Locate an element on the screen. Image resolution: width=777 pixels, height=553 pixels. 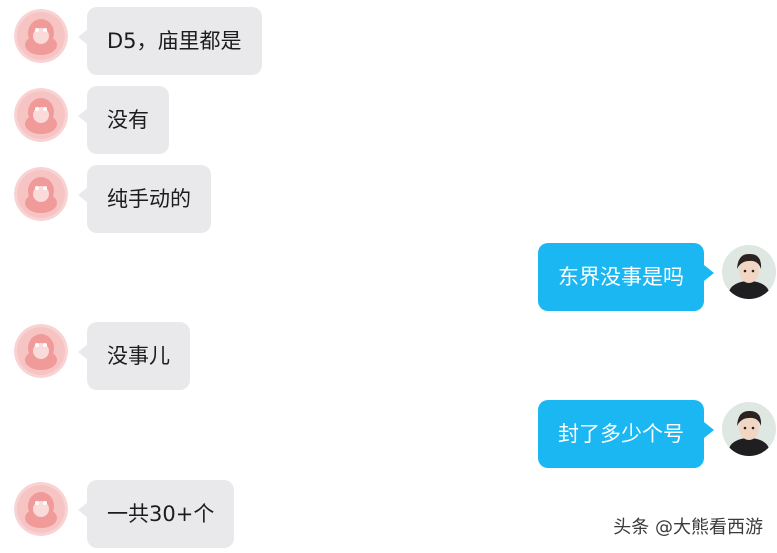
outgoing-message-bubble: 封了多少个号 is located at coordinates (621, 434).